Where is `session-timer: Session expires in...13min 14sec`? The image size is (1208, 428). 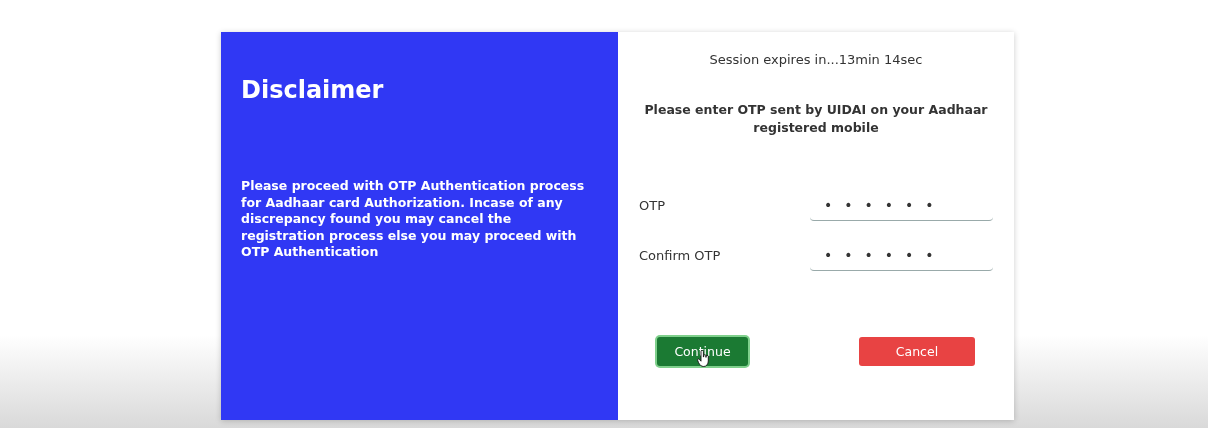
session-timer: Session expires in...13min 14sec is located at coordinates (816, 59).